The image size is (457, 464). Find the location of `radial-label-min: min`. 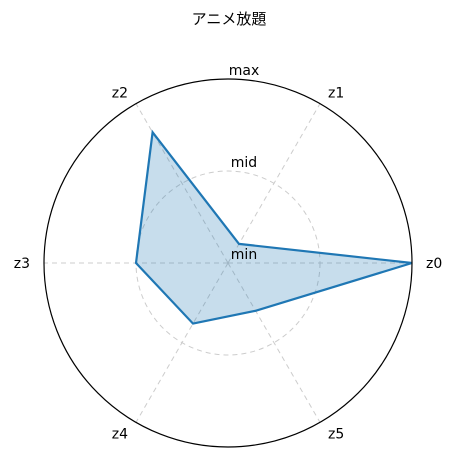

radial-label-min: min is located at coordinates (244, 255).